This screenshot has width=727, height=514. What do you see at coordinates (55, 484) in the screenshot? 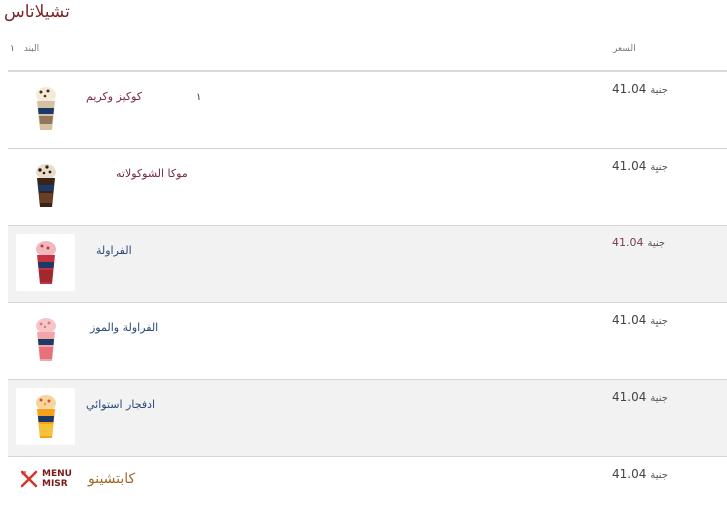
I see `logo-line: MISR` at bounding box center [55, 484].